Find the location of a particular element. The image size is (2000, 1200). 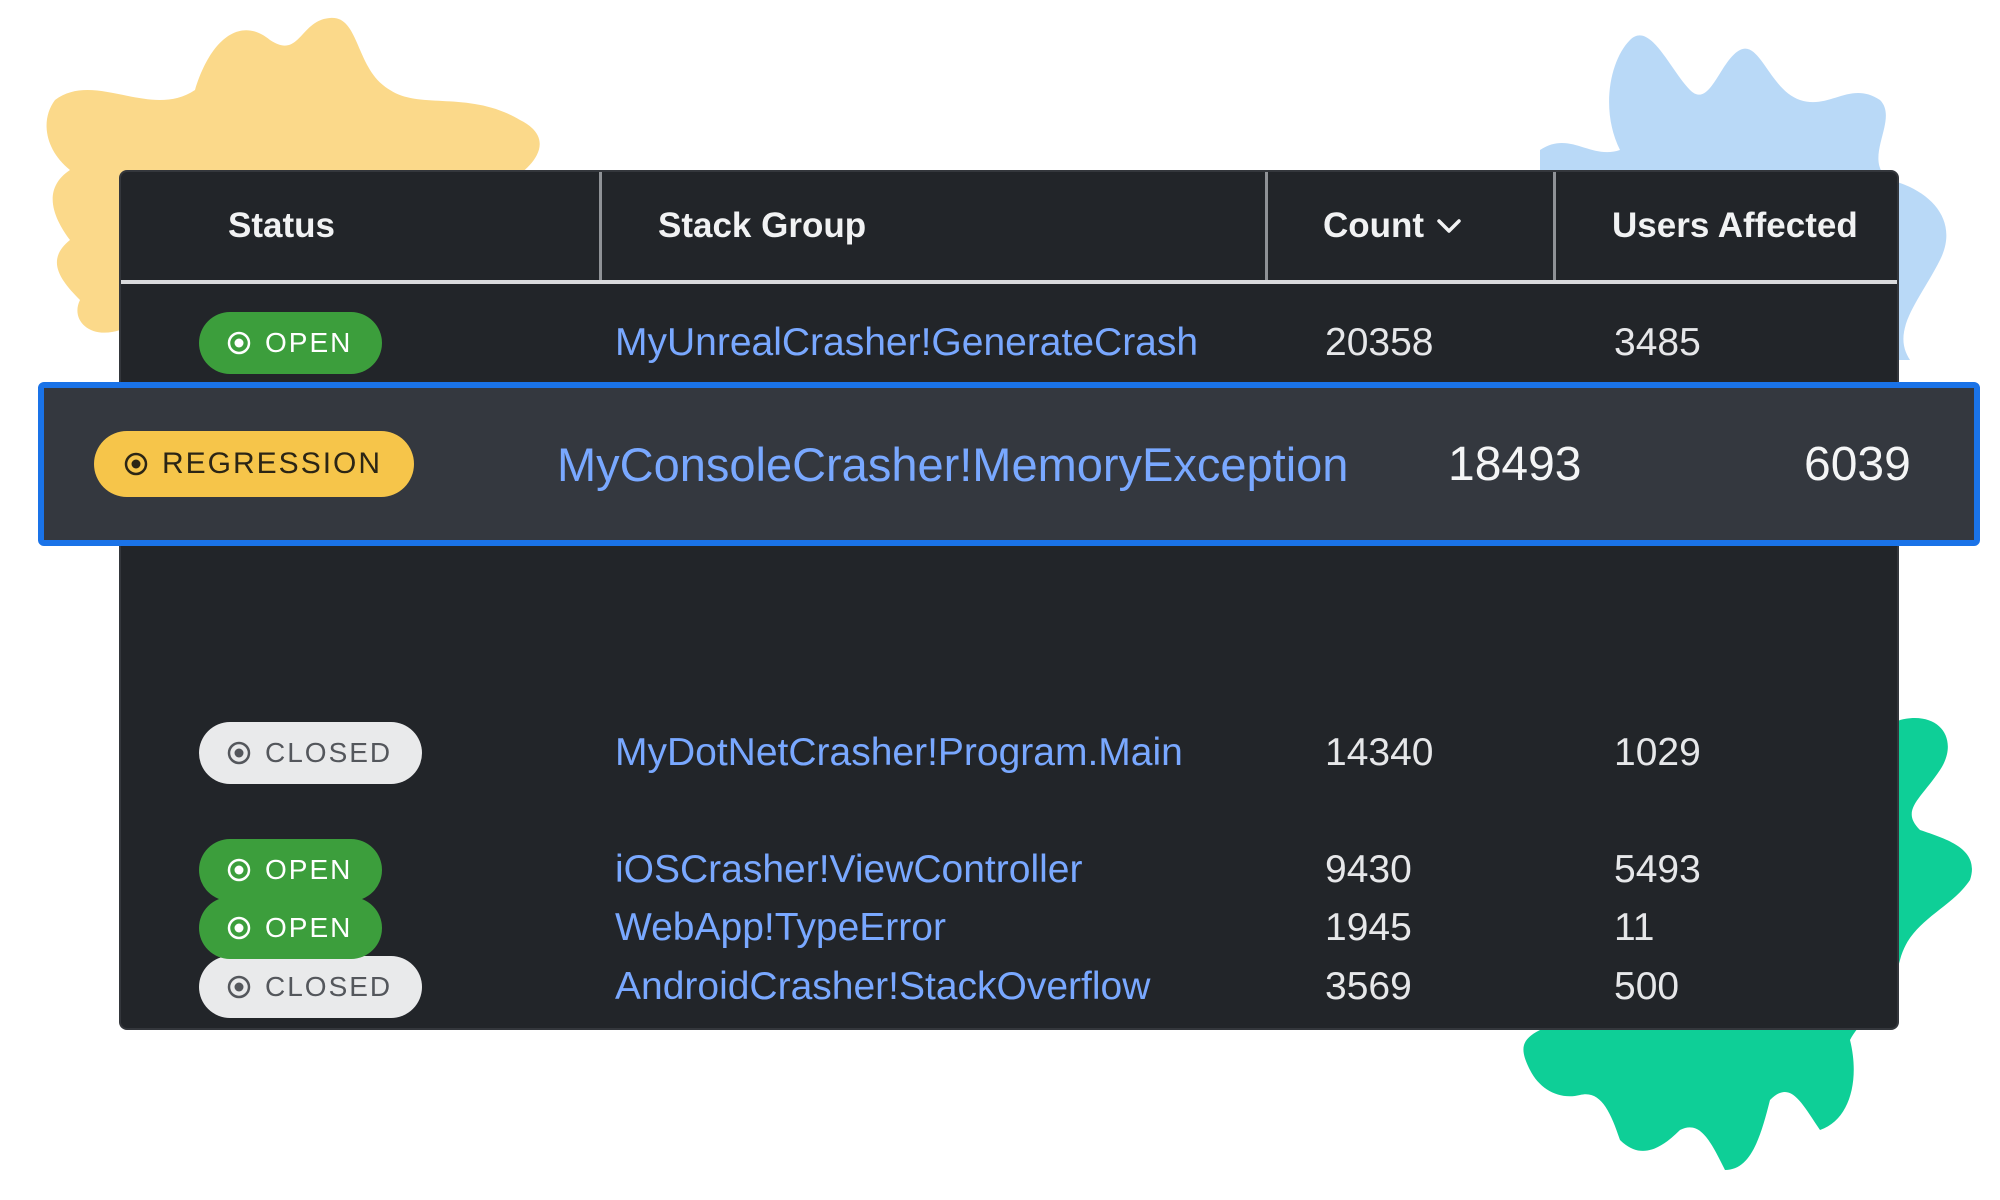

status-column-header: Status is located at coordinates (281, 226).